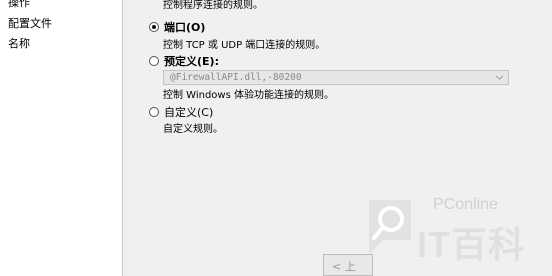 The height and width of the screenshot is (276, 552). What do you see at coordinates (236, 77) in the screenshot?
I see `predefined-dropdown-value: @FirewallAPI.dll,-80200` at bounding box center [236, 77].